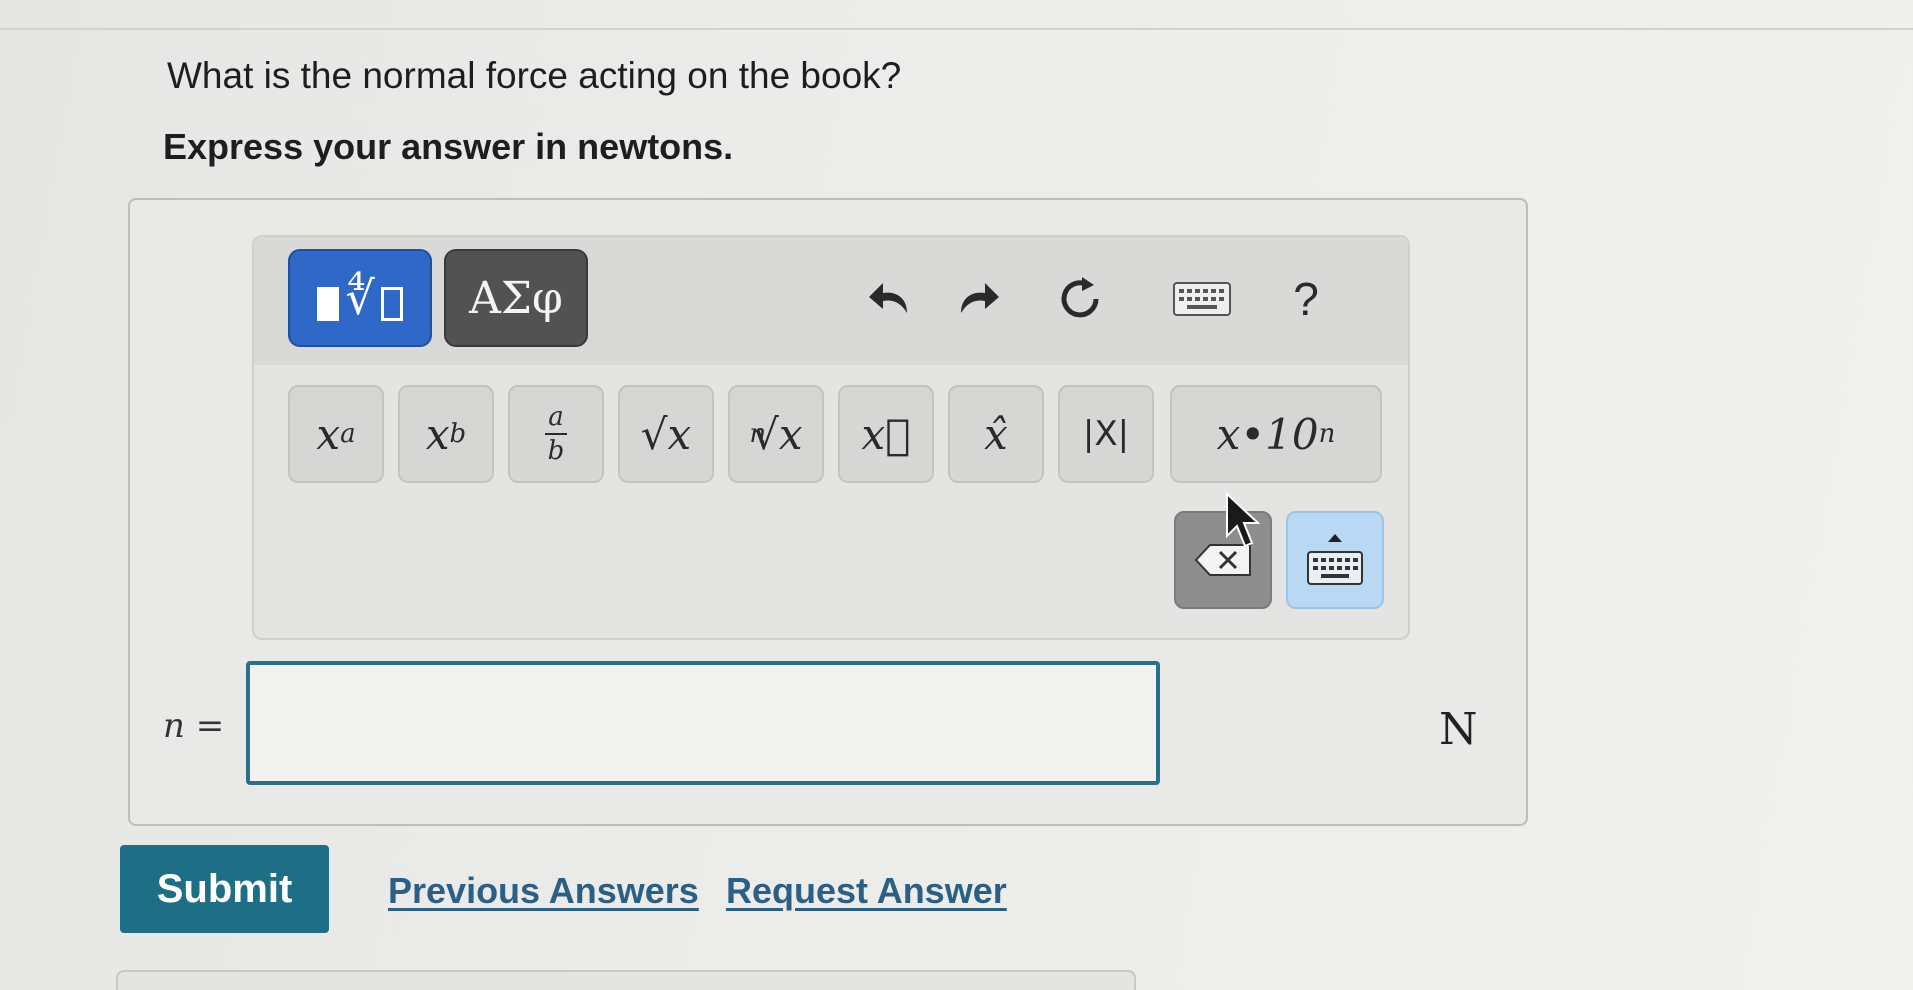 This screenshot has width=1913, height=990. I want to click on next-part-panel, so click(626, 980).